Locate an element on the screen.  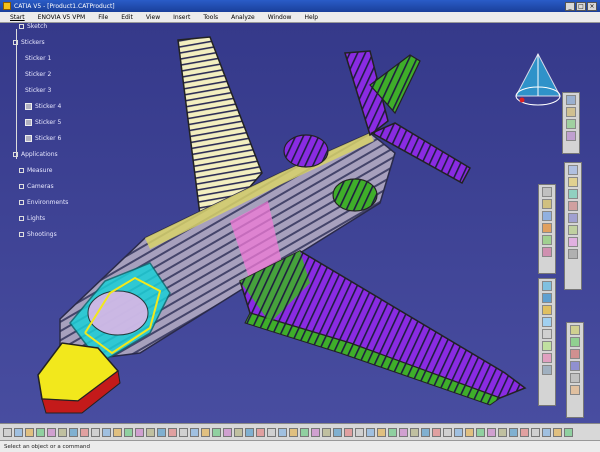
compass-icon is located at coordinates (538, 85).